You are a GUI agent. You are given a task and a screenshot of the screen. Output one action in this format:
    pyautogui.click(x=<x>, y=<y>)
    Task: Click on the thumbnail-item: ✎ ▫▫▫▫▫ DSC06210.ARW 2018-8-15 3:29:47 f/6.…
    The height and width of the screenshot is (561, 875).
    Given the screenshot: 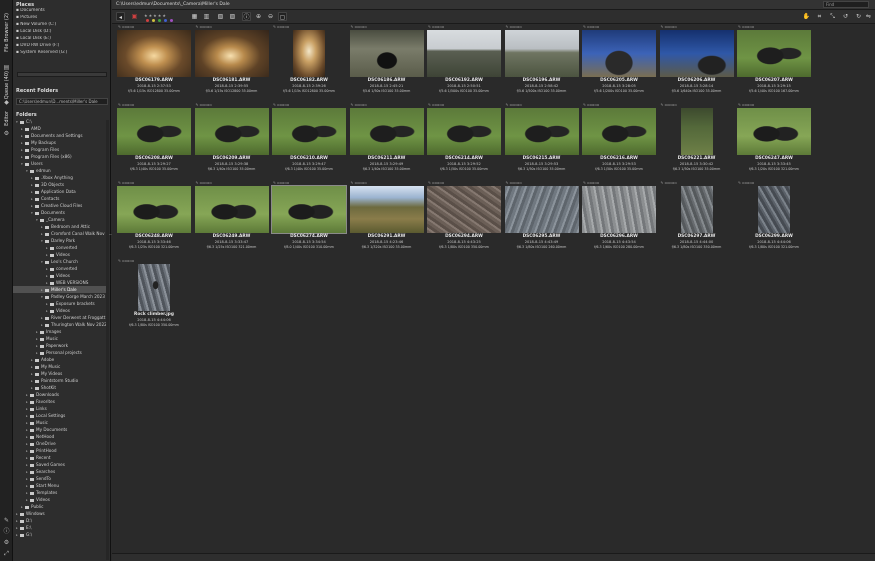 What is the action you would take?
    pyautogui.click(x=309, y=140)
    